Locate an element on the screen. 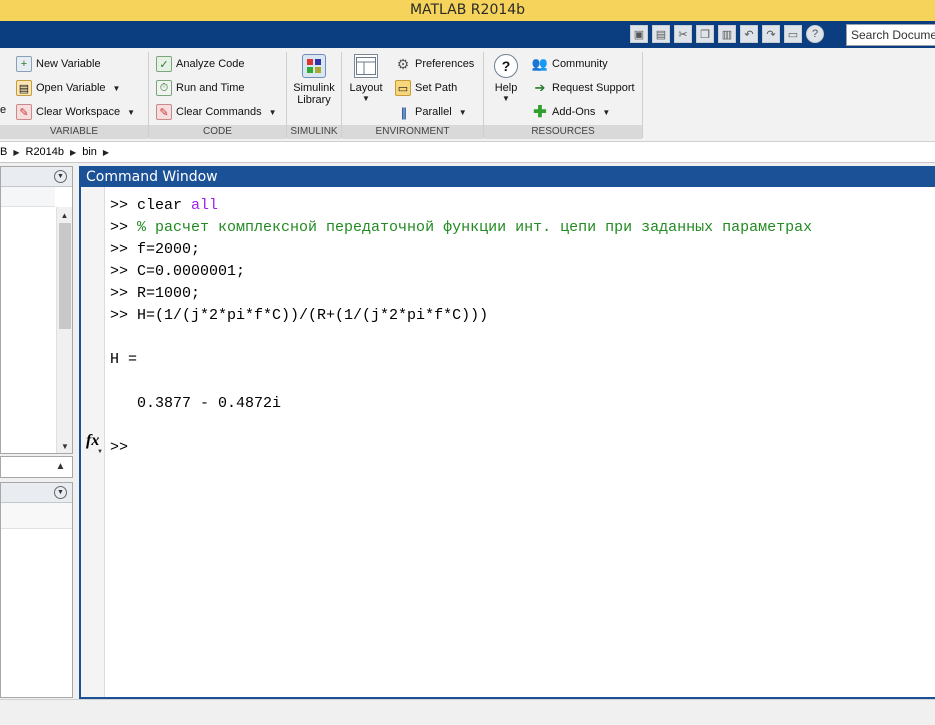 Image resolution: width=935 pixels, height=725 pixels. status-bar is located at coordinates (467, 712).